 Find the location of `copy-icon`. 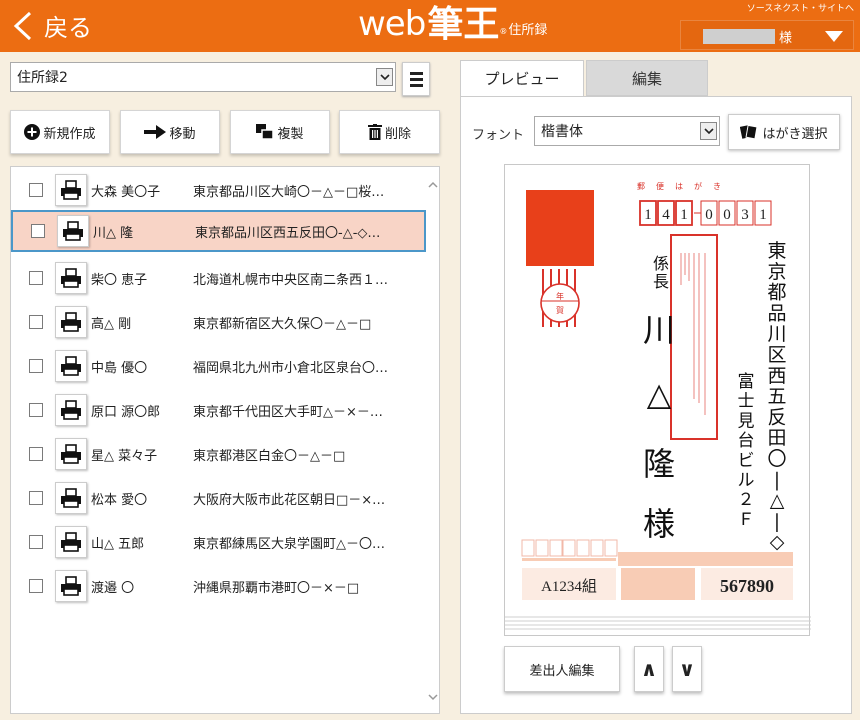

copy-icon is located at coordinates (265, 132).